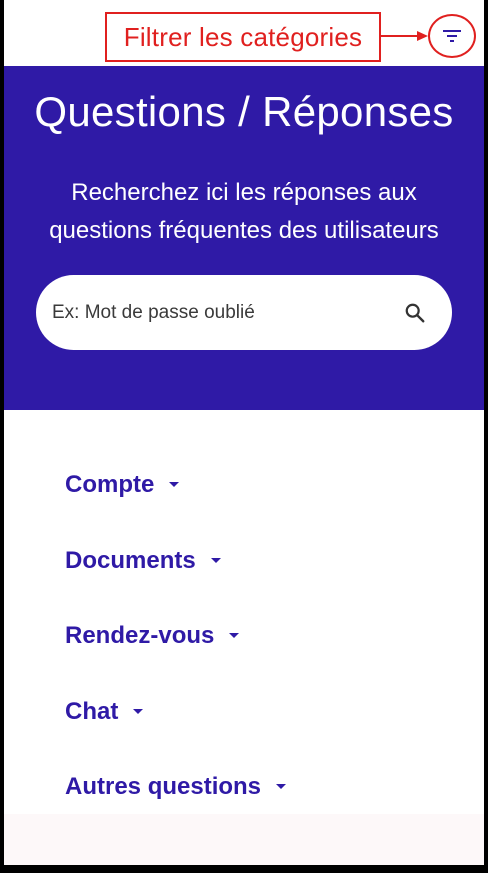 The height and width of the screenshot is (873, 488). I want to click on search-button, so click(415, 313).